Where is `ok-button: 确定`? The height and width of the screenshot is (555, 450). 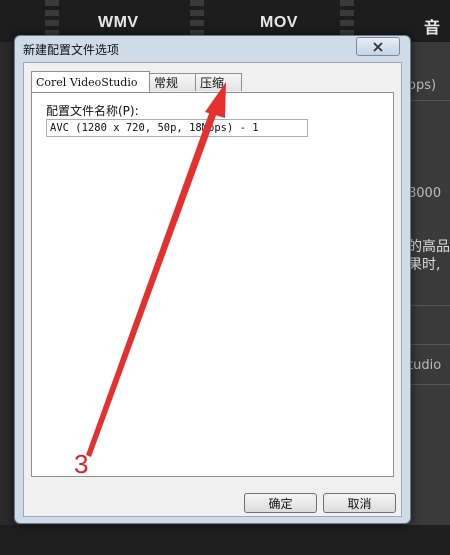 ok-button: 确定 is located at coordinates (280, 503).